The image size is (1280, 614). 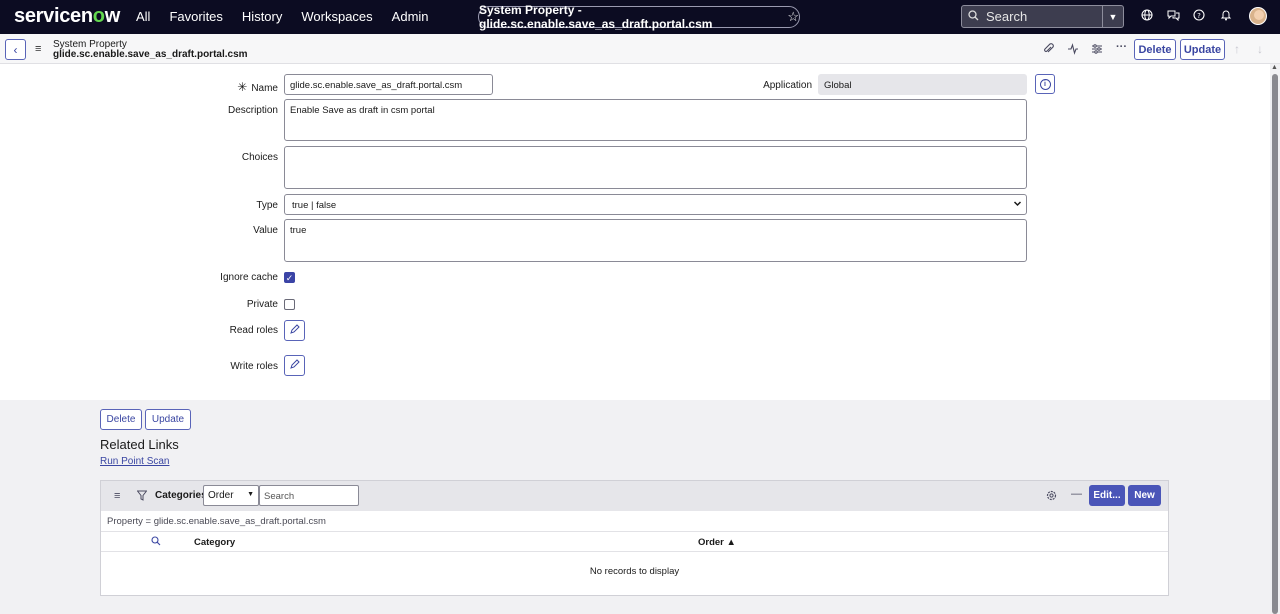 What do you see at coordinates (1155, 49) in the screenshot?
I see `delete-button: Delete` at bounding box center [1155, 49].